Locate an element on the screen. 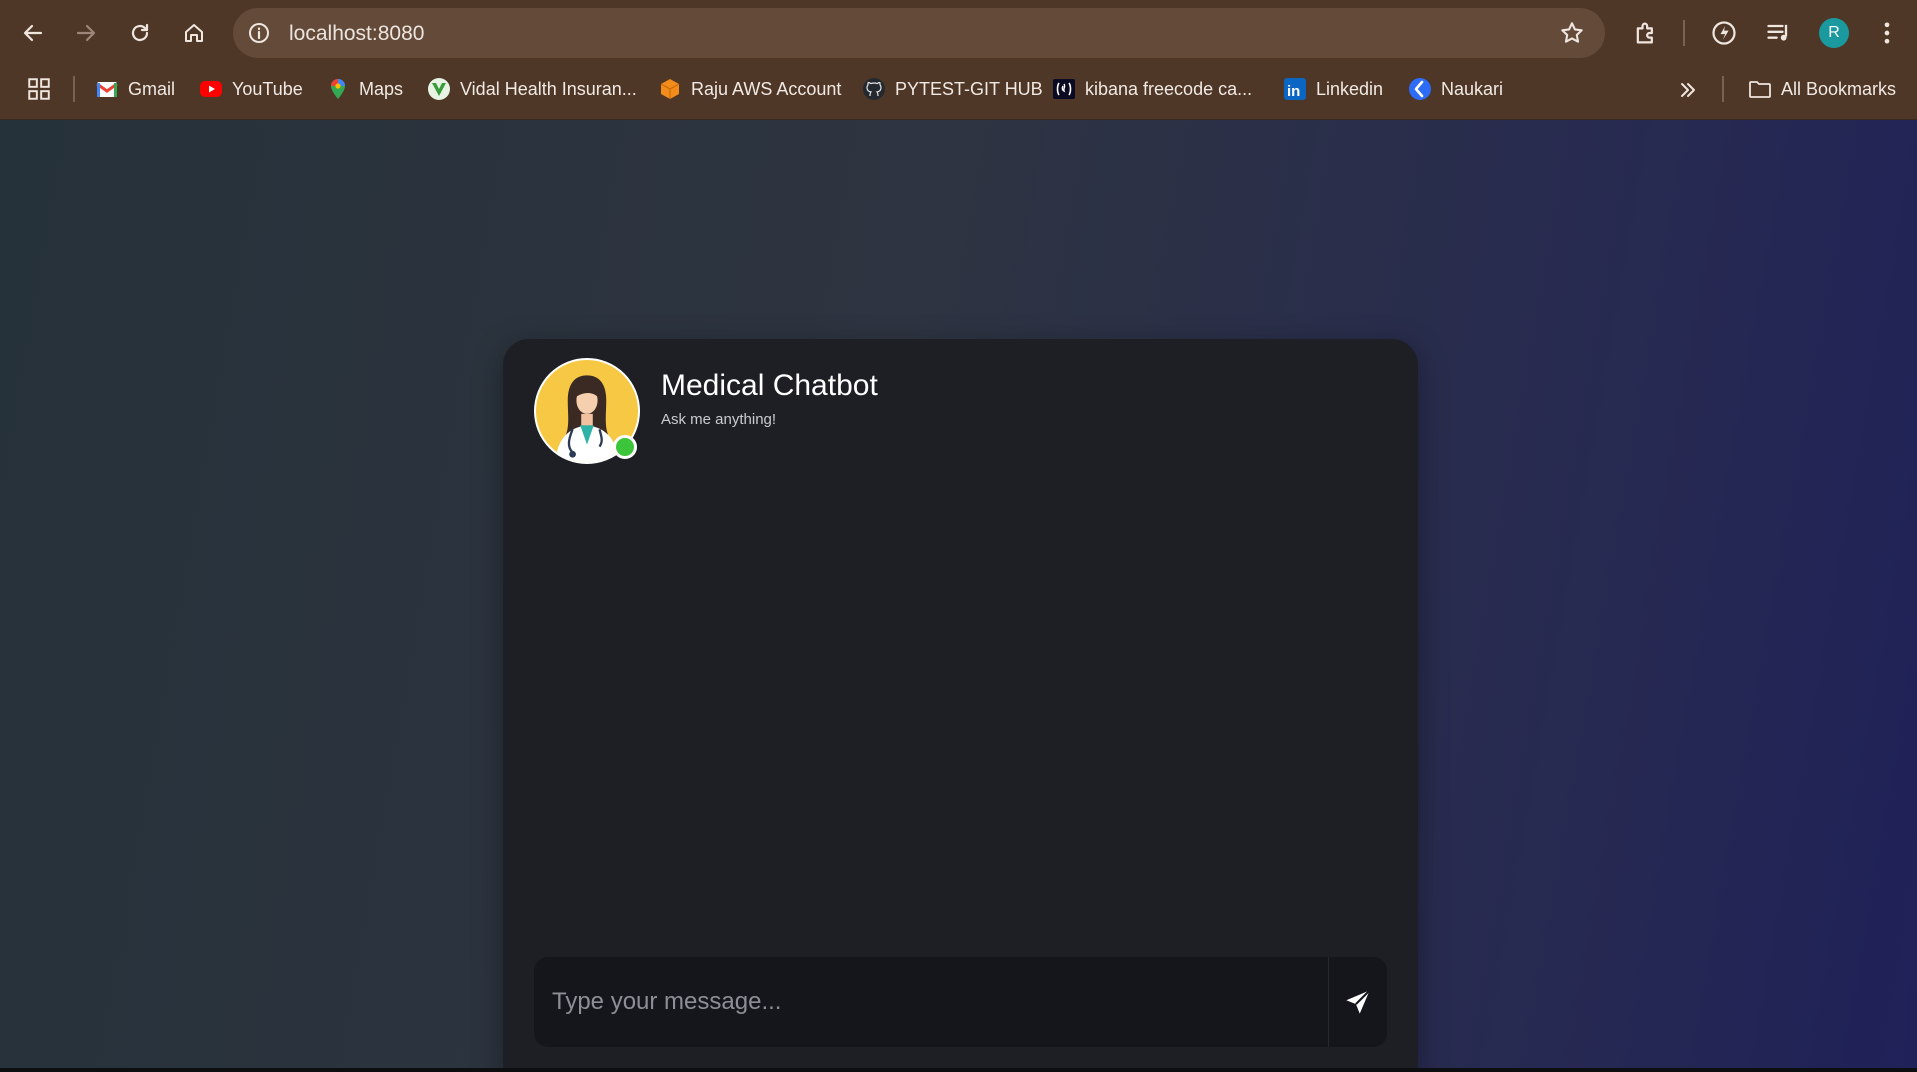  bookmark-label: PYTEST-GIT HUB is located at coordinates (969, 88).